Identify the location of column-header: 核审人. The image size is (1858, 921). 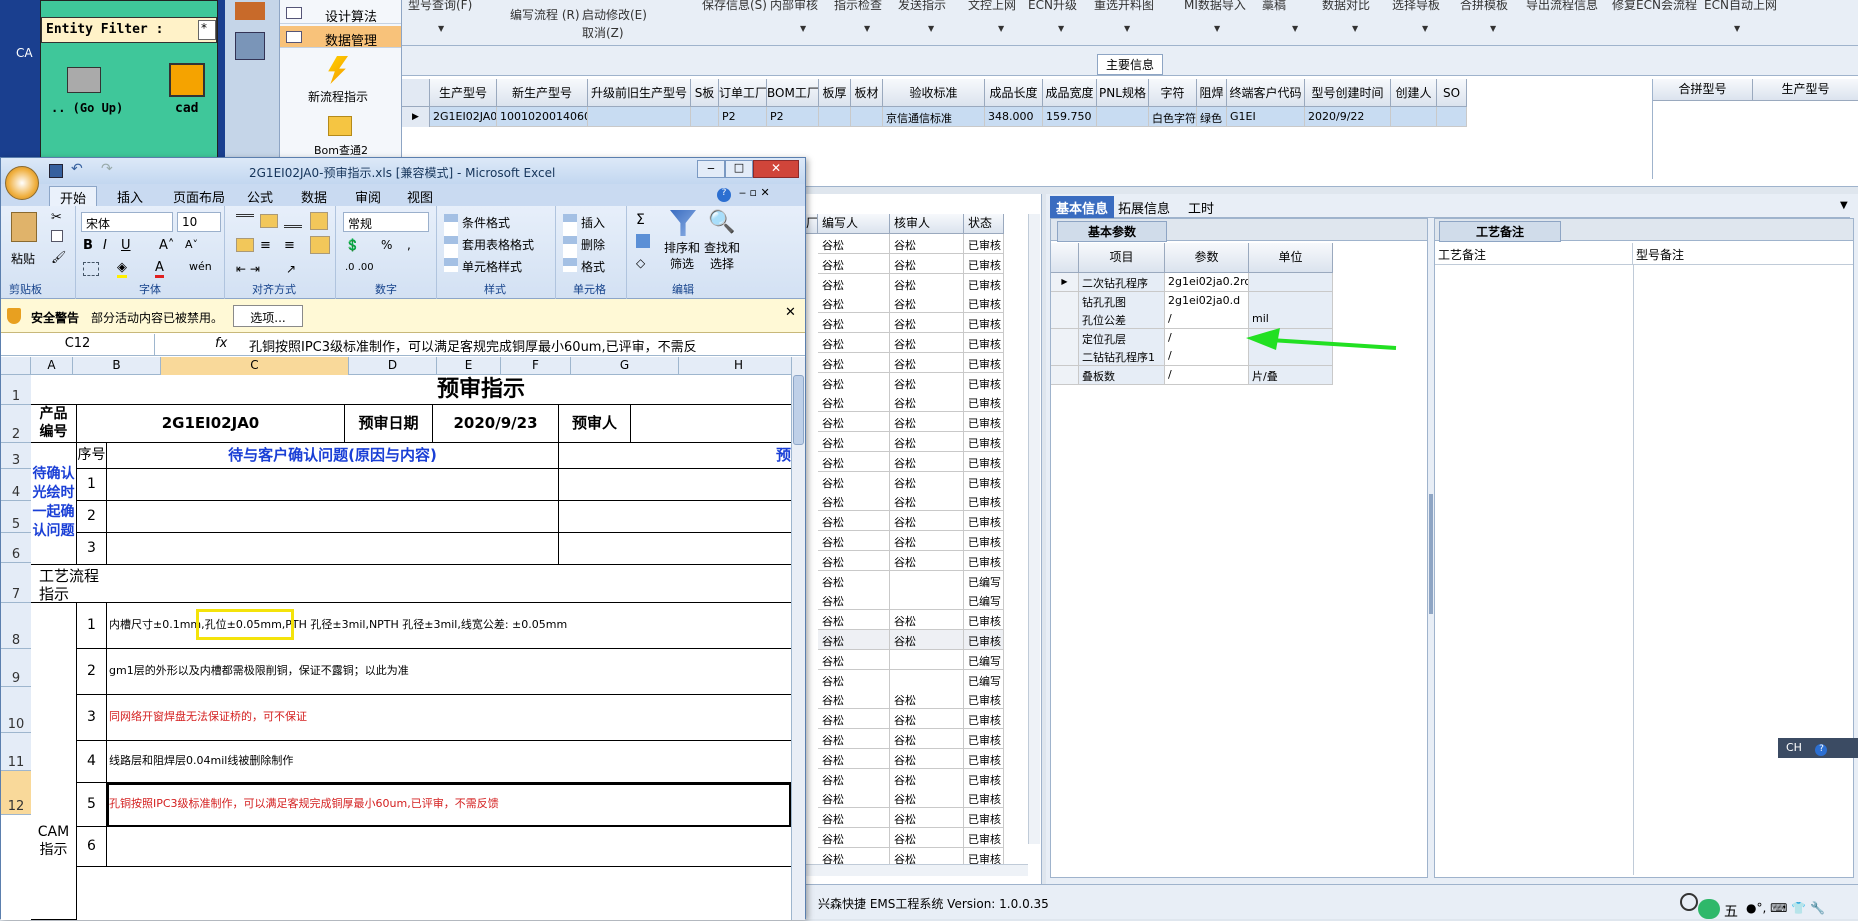
(927, 224).